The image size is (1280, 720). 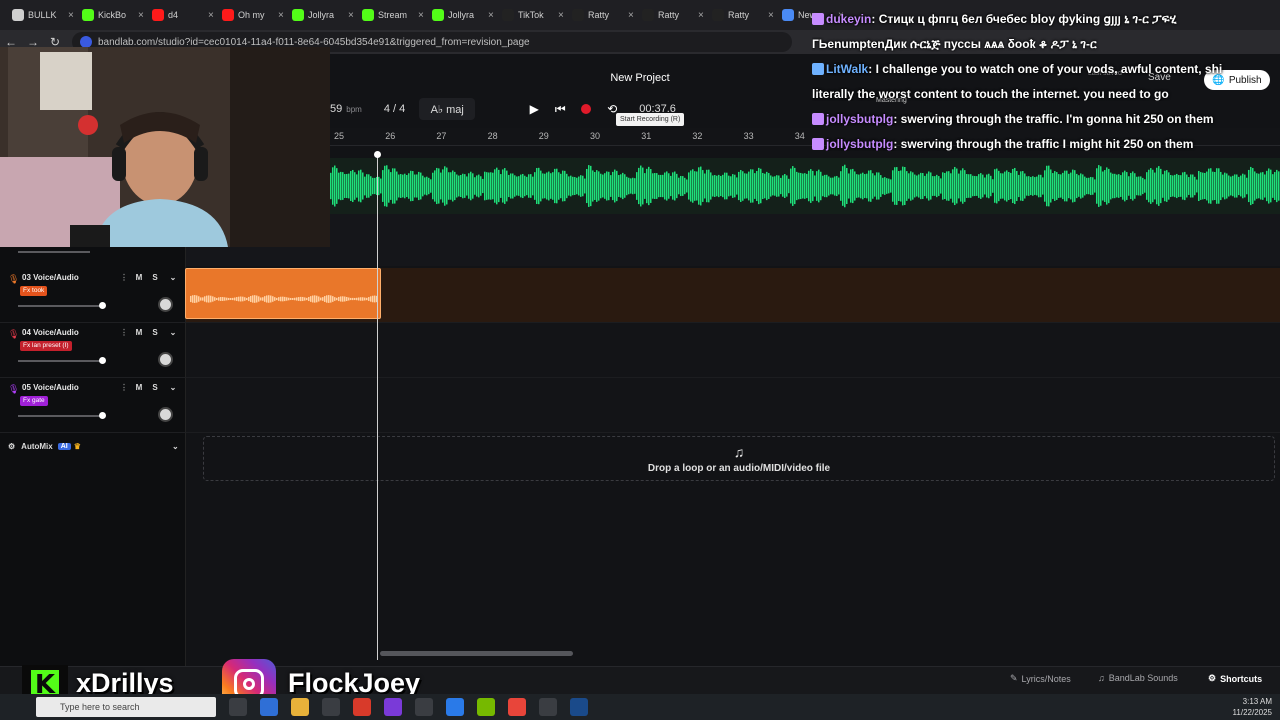 I want to click on audio-clip-orange, so click(x=283, y=293).